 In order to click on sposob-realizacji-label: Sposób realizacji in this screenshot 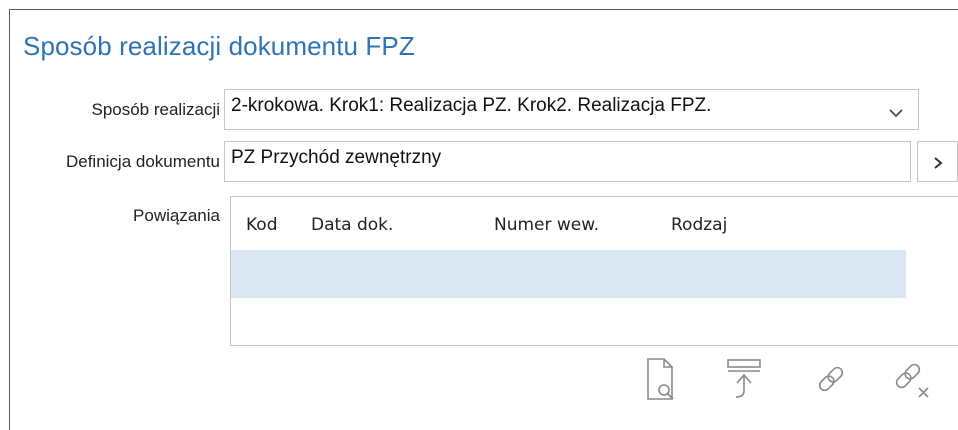, I will do `click(155, 109)`.